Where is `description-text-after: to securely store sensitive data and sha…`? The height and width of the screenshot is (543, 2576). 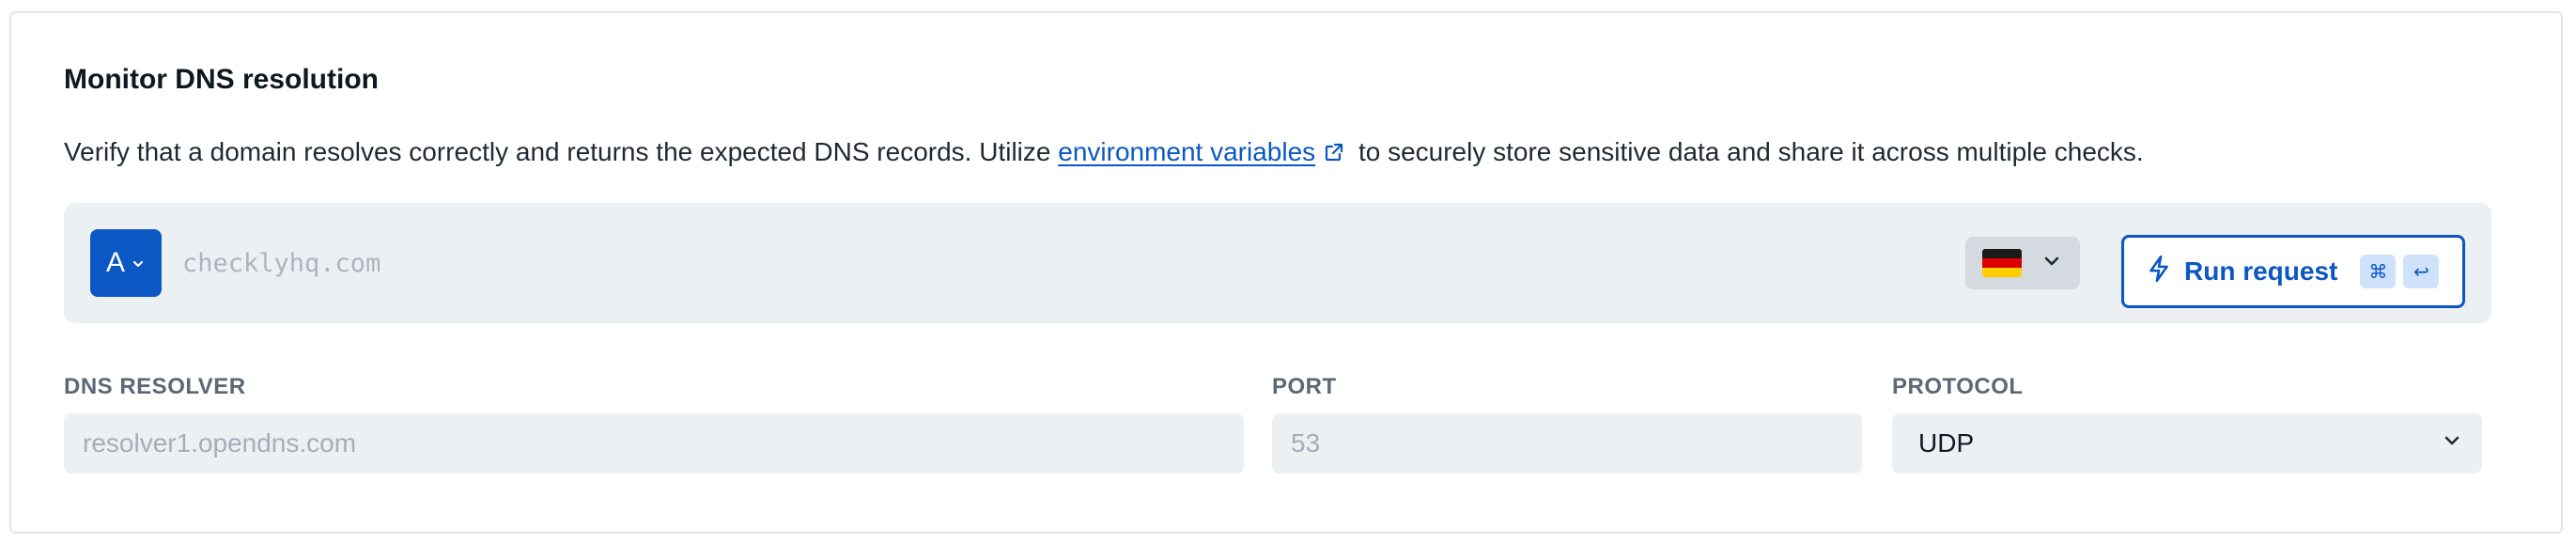
description-text-after: to securely store sensitive data and sha… is located at coordinates (1747, 151).